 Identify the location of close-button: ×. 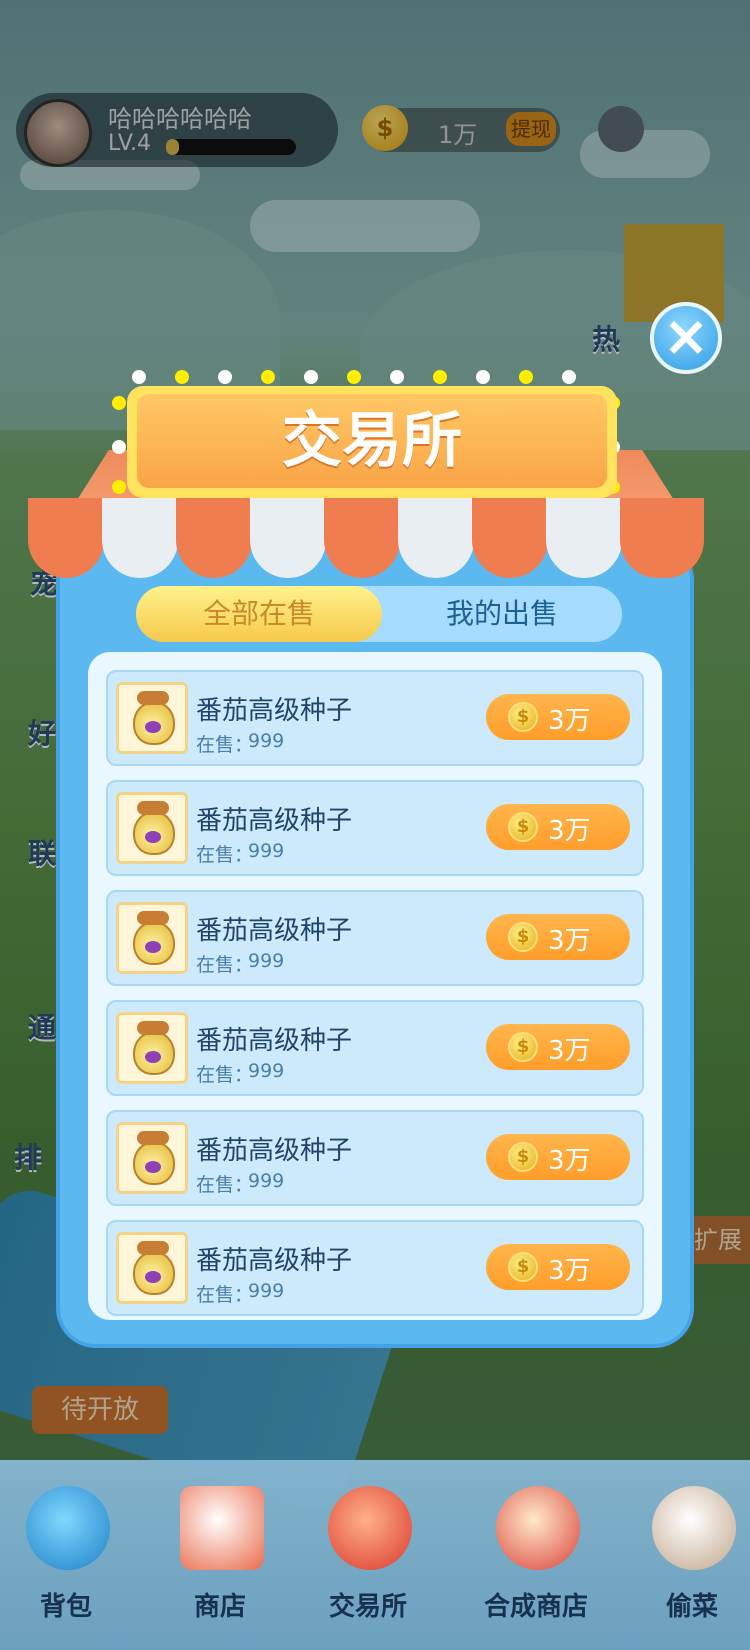
(686, 338).